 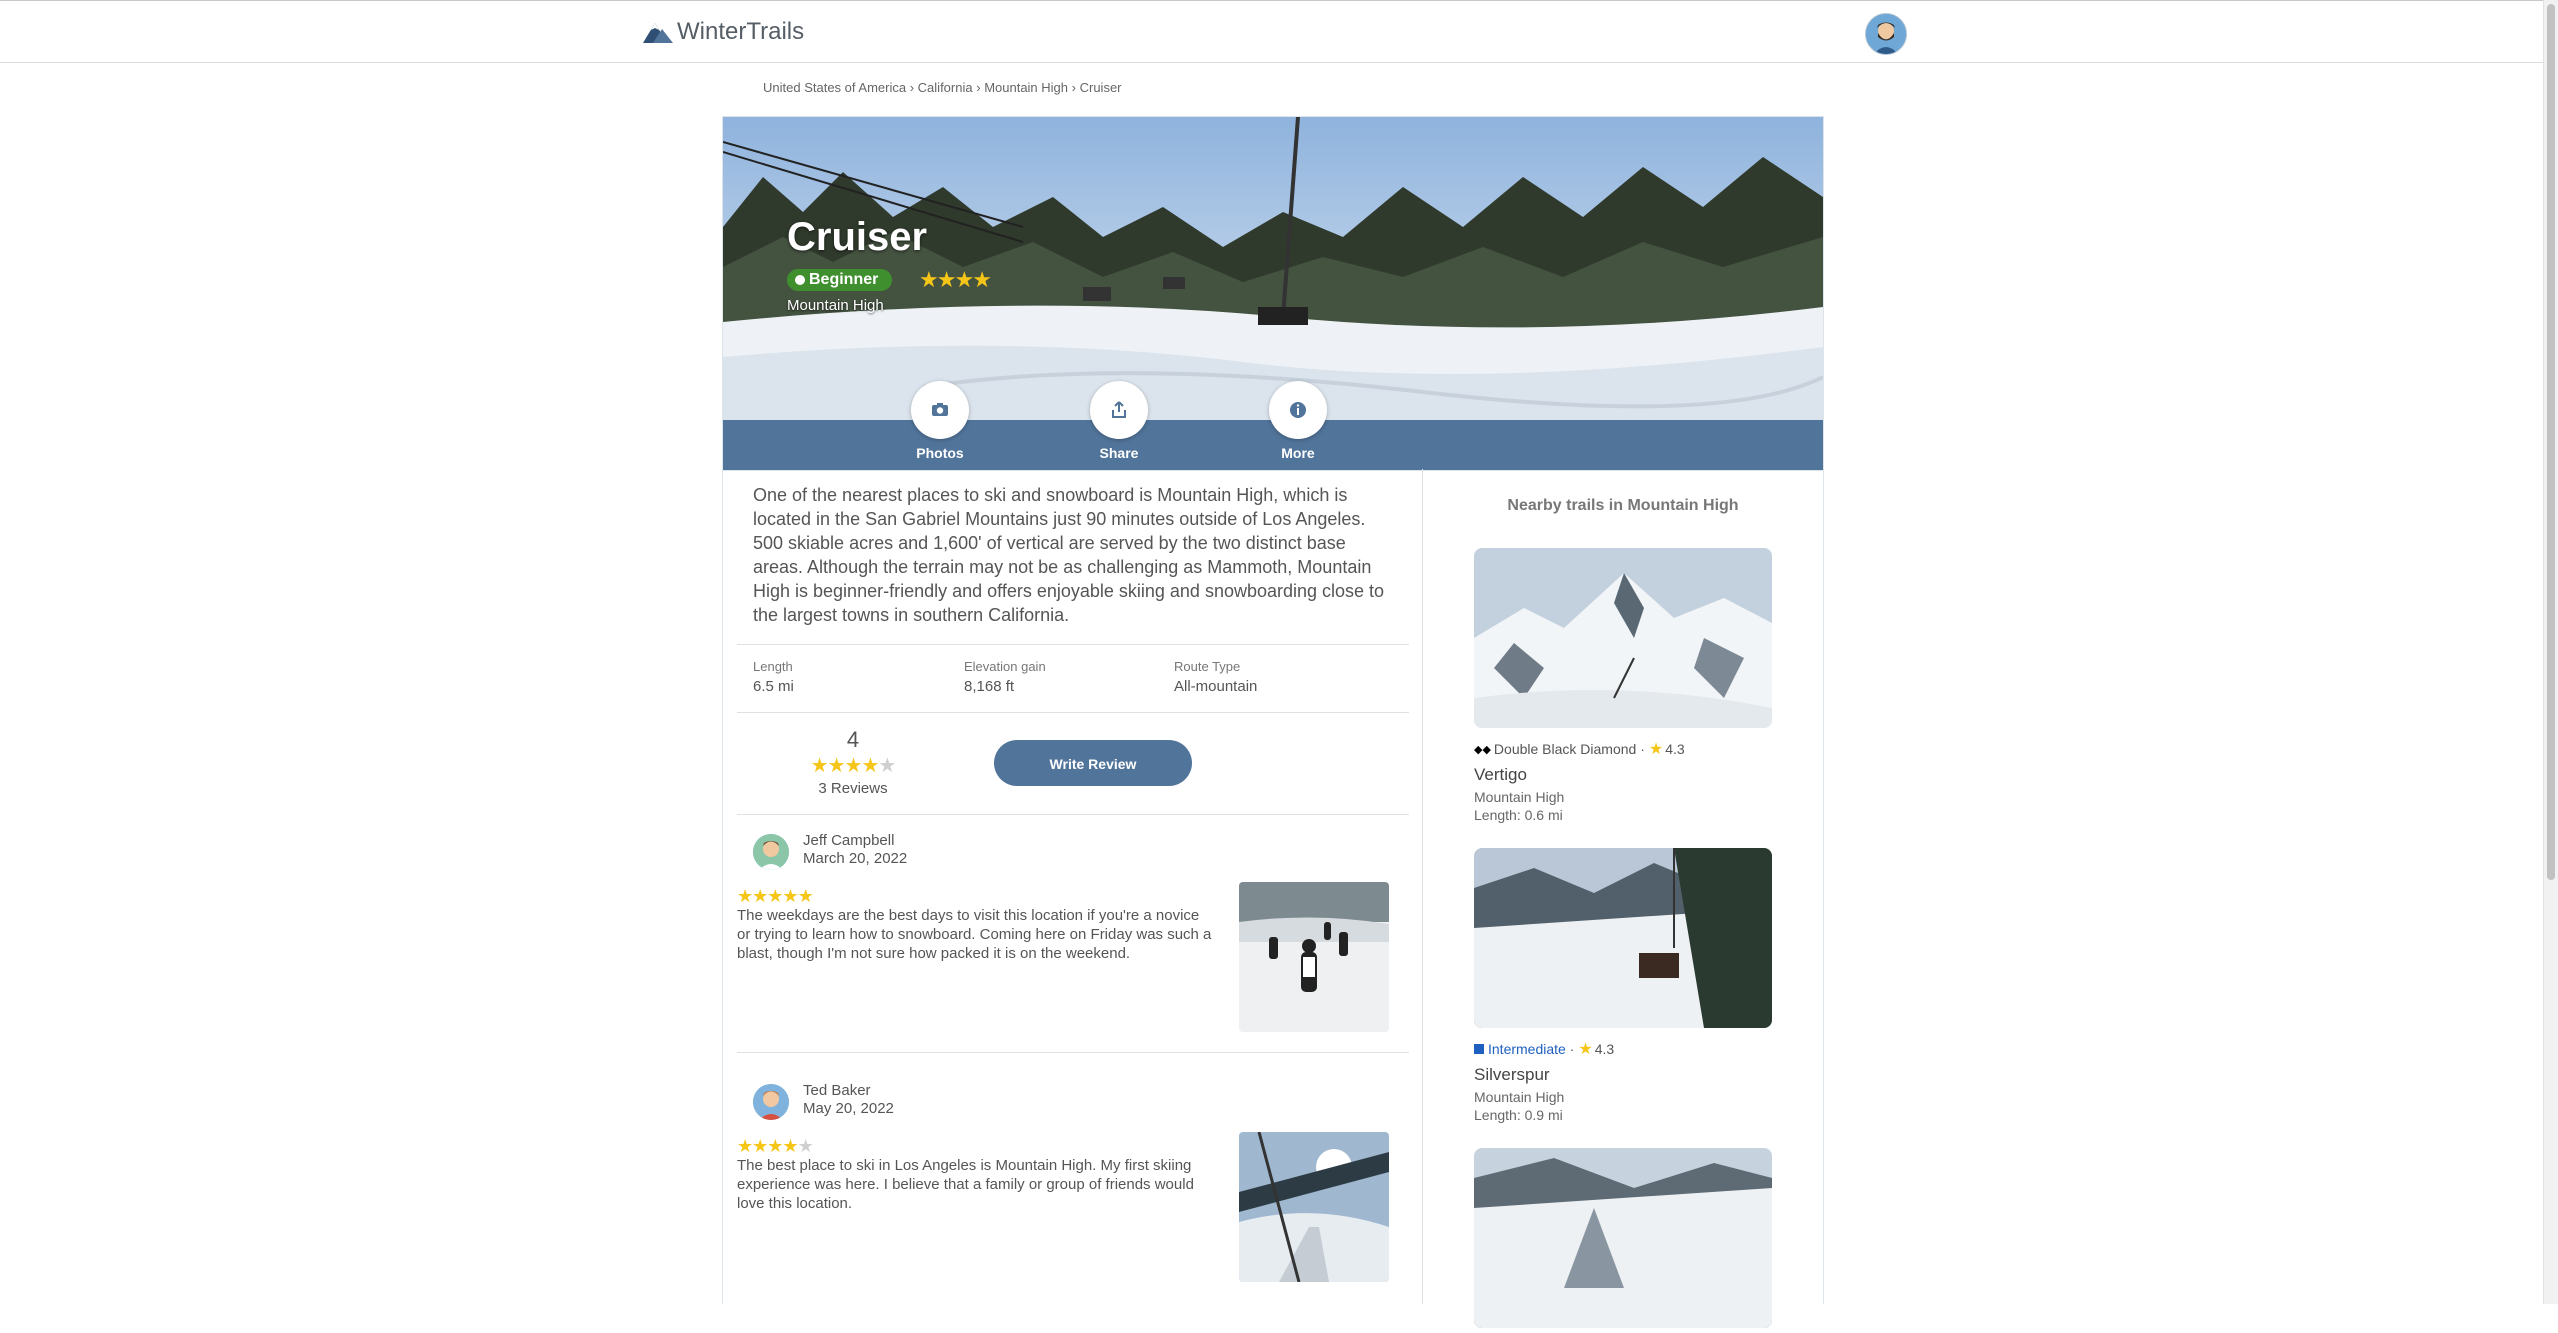 What do you see at coordinates (853, 788) in the screenshot?
I see `review-count: 3 Reviews` at bounding box center [853, 788].